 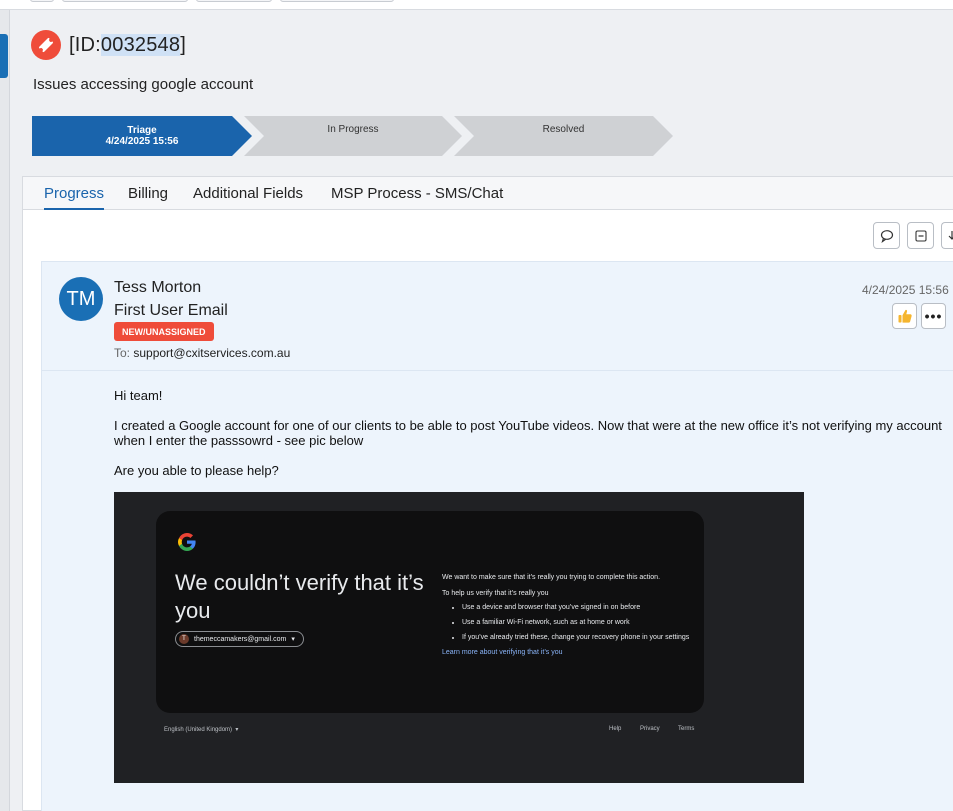 What do you see at coordinates (650, 729) in the screenshot?
I see `footer-privacy: Privacy` at bounding box center [650, 729].